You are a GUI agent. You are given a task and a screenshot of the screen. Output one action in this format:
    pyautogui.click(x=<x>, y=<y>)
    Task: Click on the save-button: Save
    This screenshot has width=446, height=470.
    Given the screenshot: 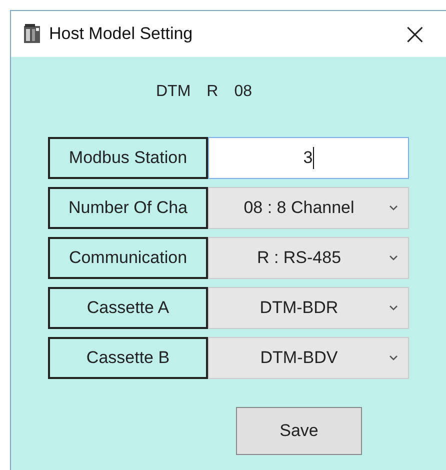 What is the action you would take?
    pyautogui.click(x=299, y=431)
    